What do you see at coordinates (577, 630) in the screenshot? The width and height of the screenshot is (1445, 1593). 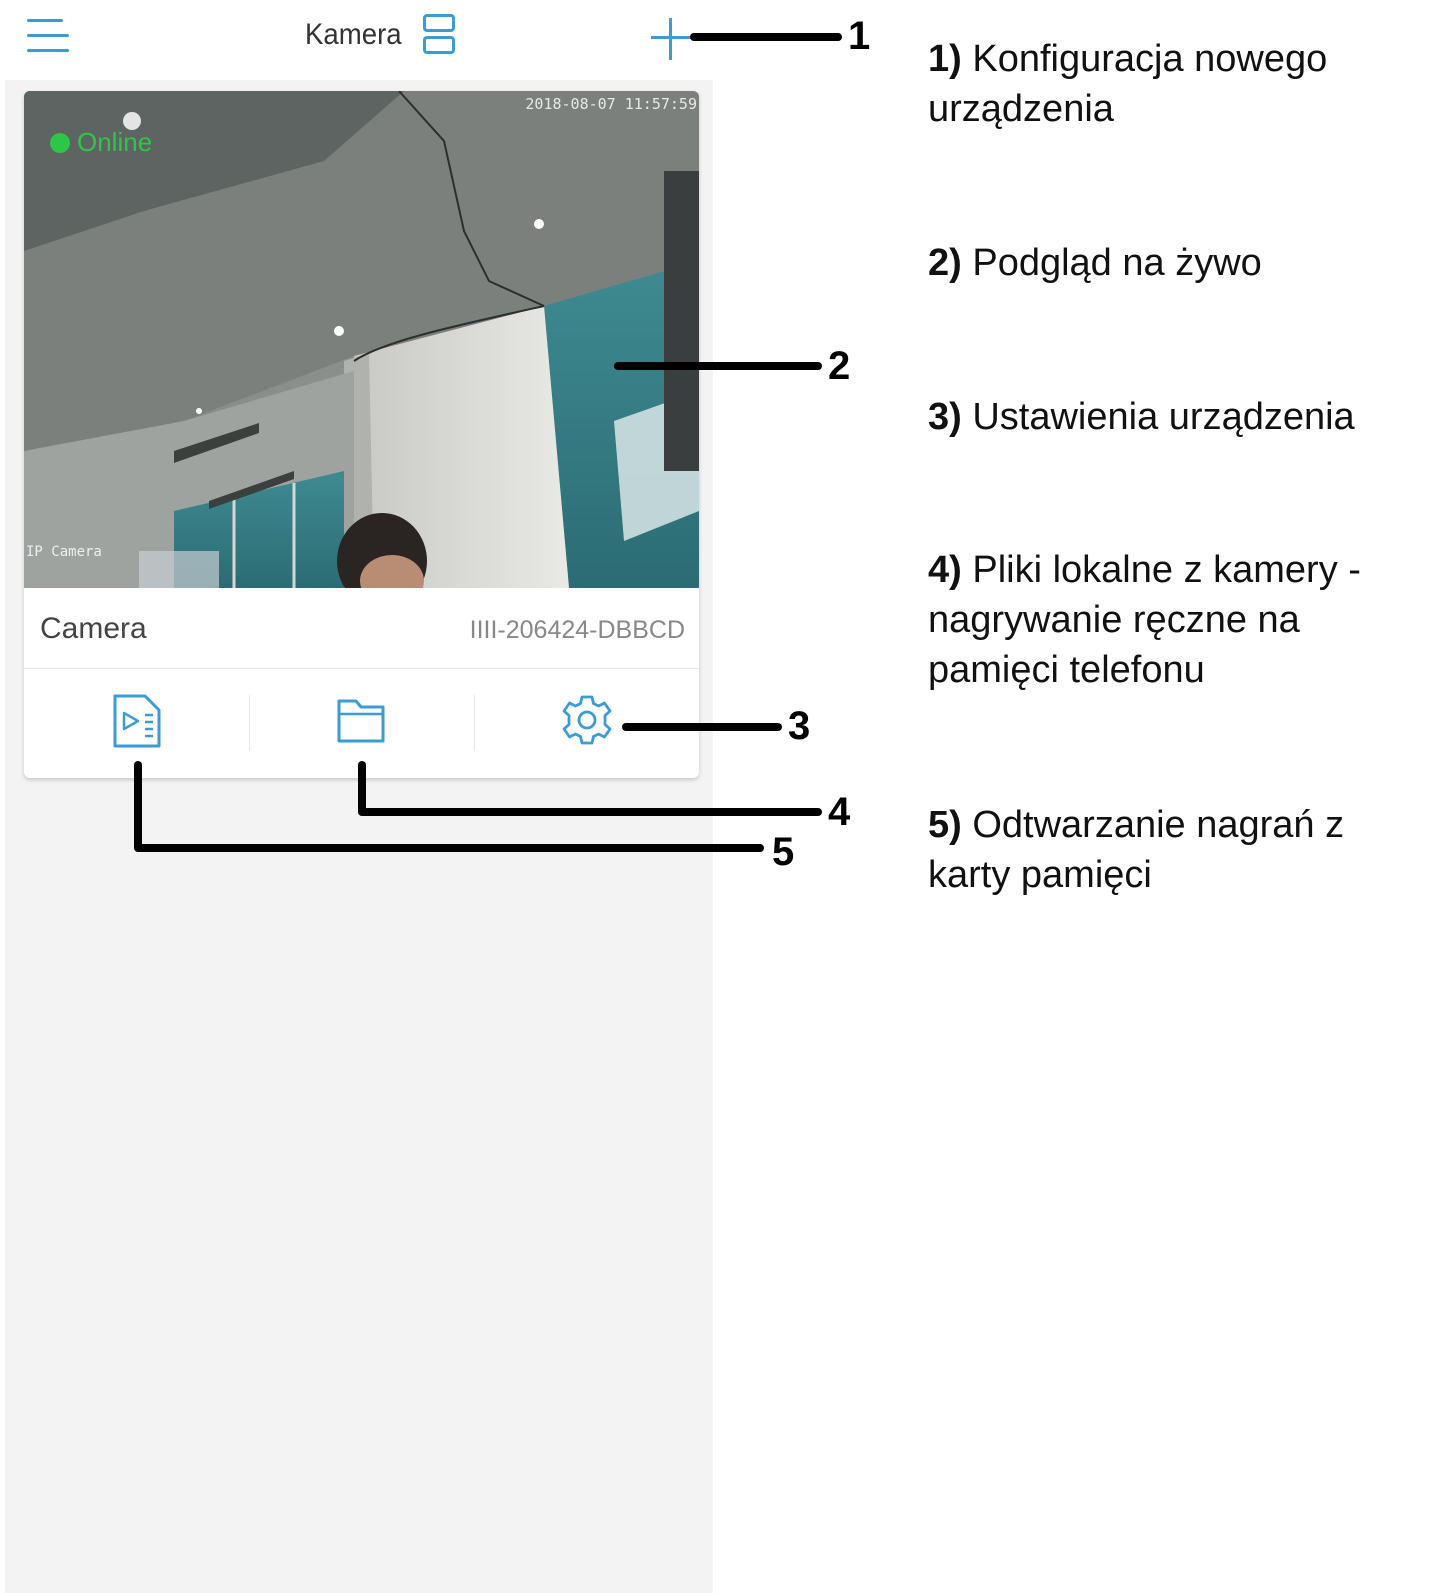 I see `device-id: IIII-206424-DBBCD` at bounding box center [577, 630].